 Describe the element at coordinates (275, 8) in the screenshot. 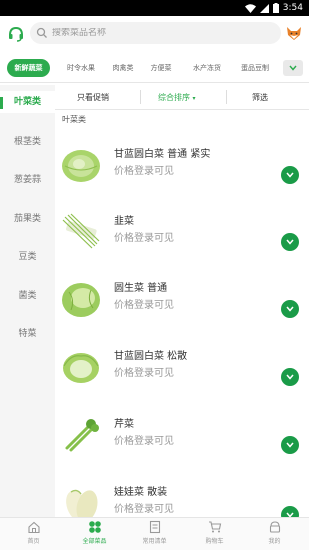

I see `battery-icon` at that location.